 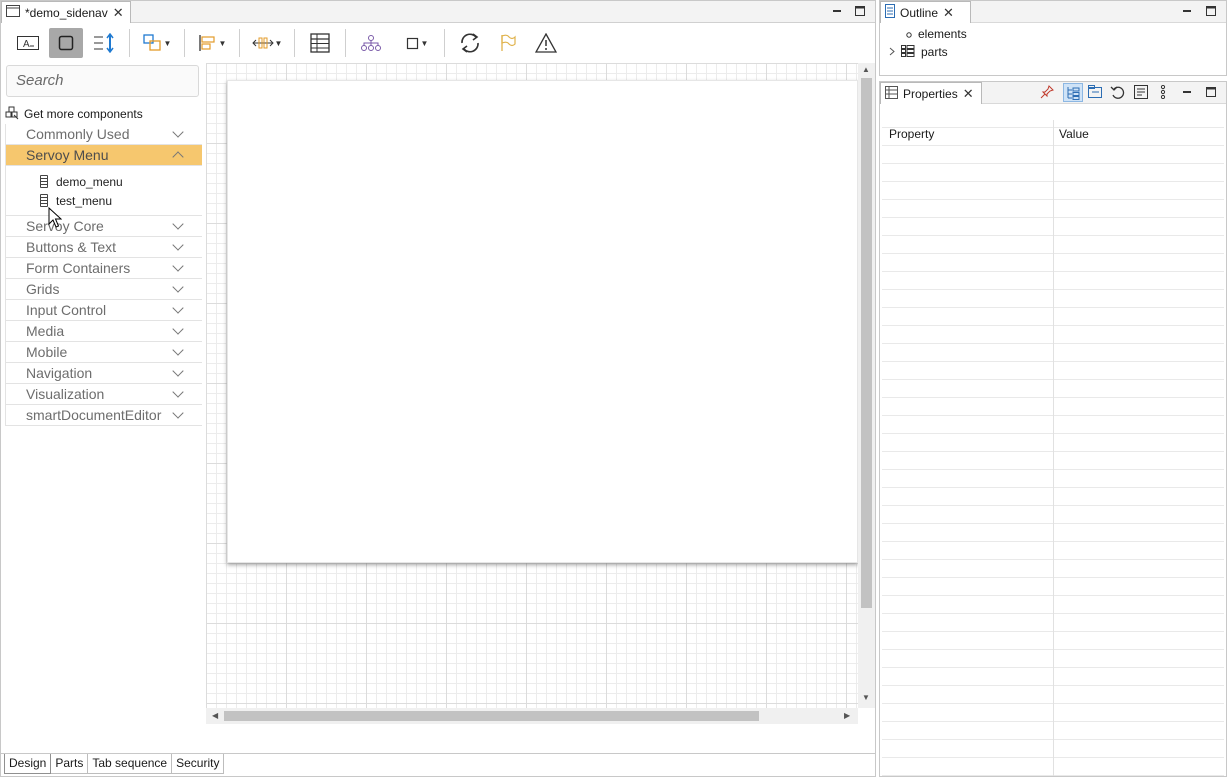 What do you see at coordinates (470, 43) in the screenshot?
I see `refresh-icon` at bounding box center [470, 43].